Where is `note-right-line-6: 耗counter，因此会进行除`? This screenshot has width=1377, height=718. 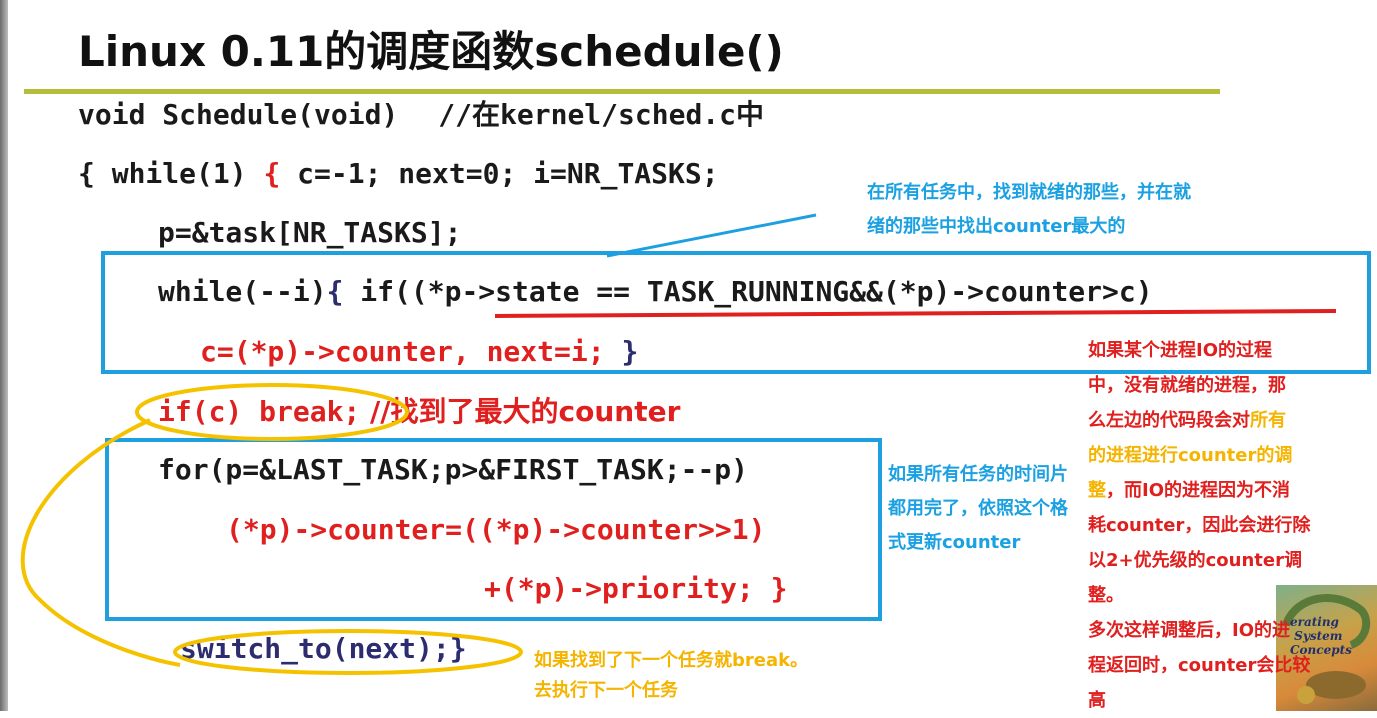
note-right-line-6: 耗counter，因此会进行除 is located at coordinates (1199, 525).